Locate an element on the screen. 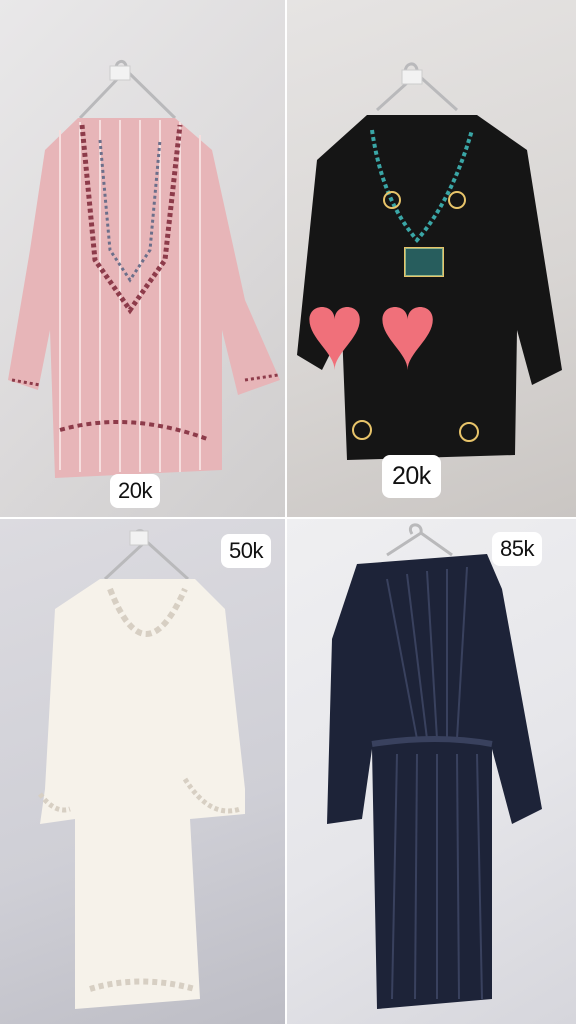 This screenshot has height=1024, width=576. grid-divider-vertical is located at coordinates (286, 512).